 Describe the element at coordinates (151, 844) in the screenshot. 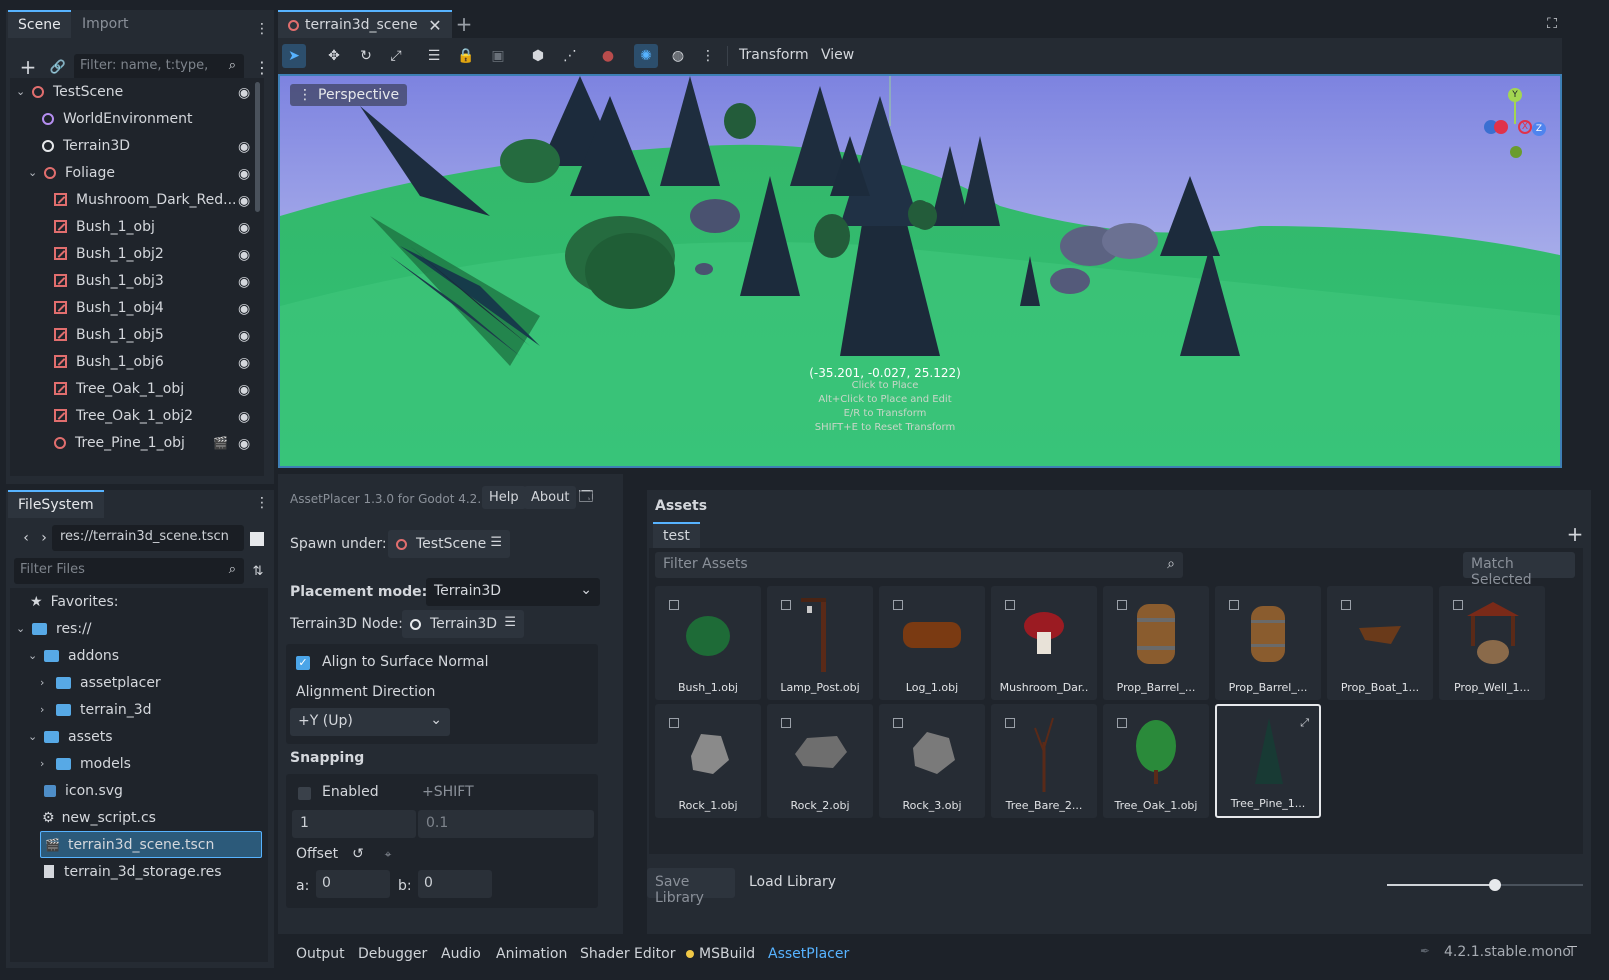

I see `list-item-selected: 🎬 terrain3d_scene.tscn` at that location.